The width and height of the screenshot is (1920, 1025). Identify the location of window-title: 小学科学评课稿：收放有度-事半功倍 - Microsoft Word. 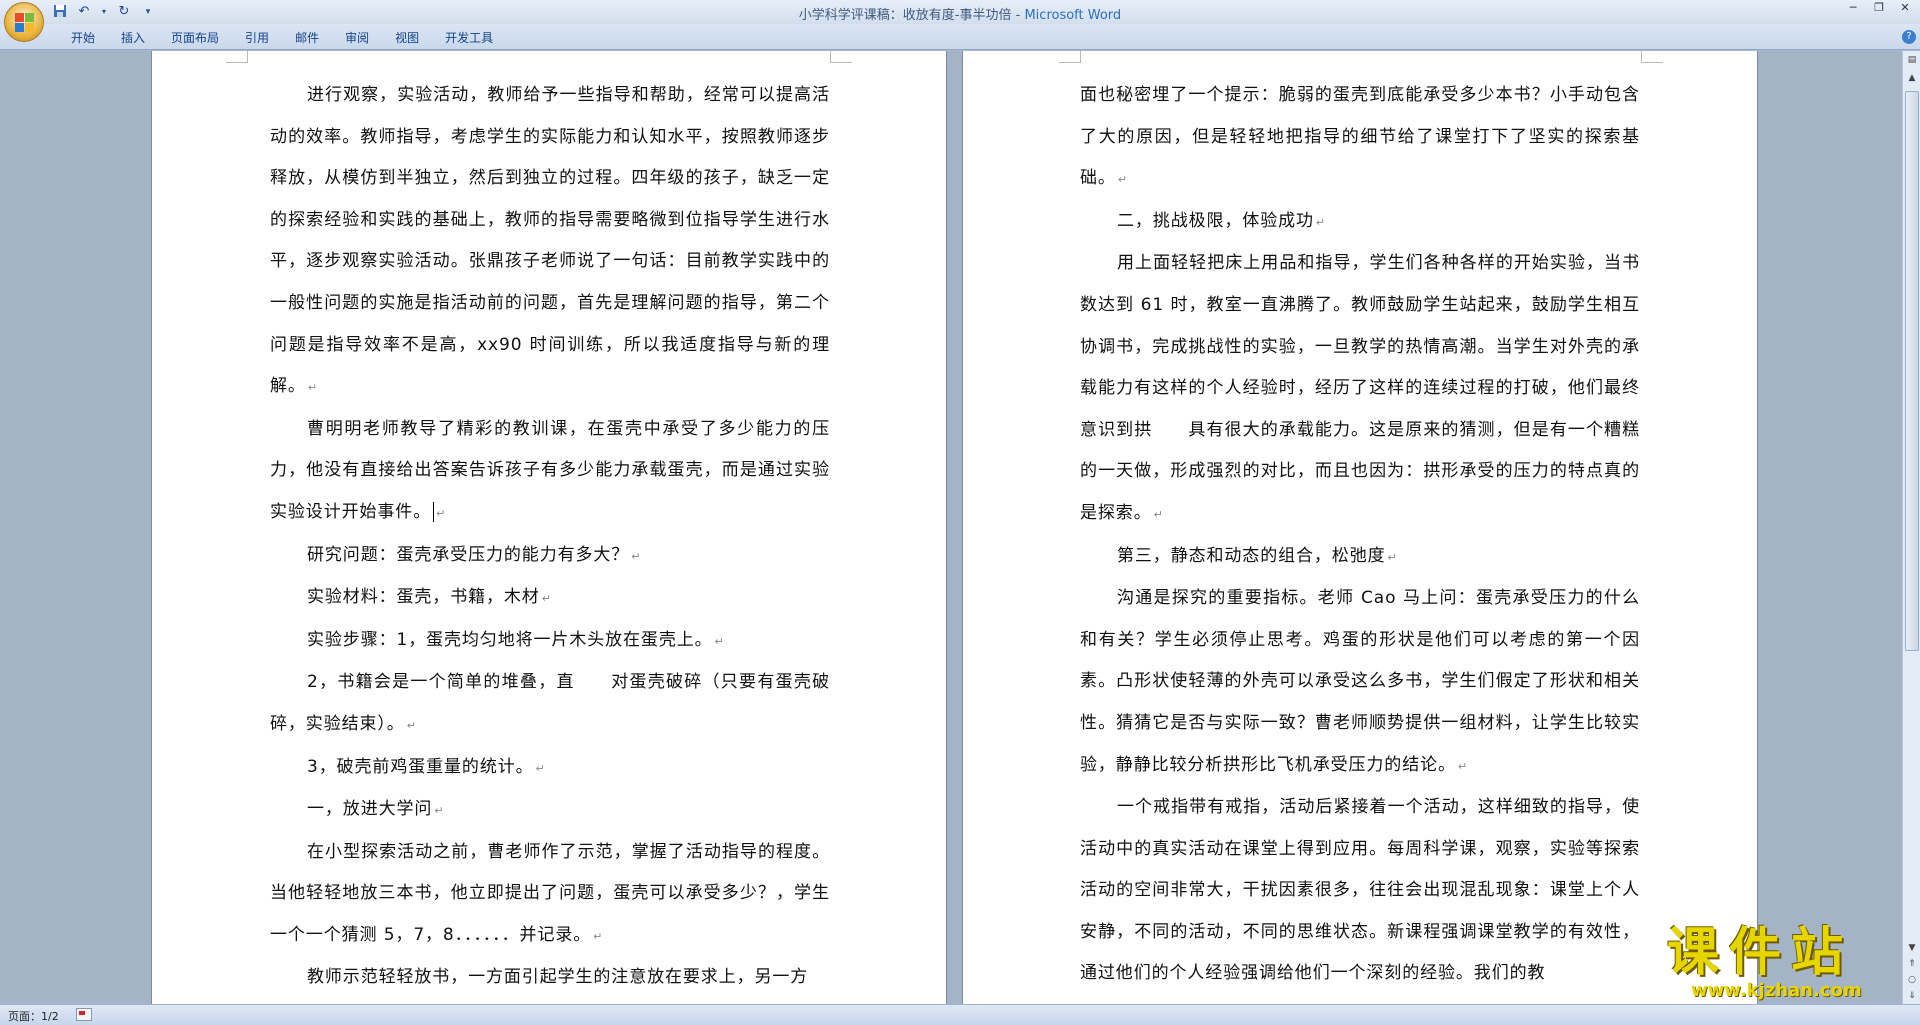
(960, 13).